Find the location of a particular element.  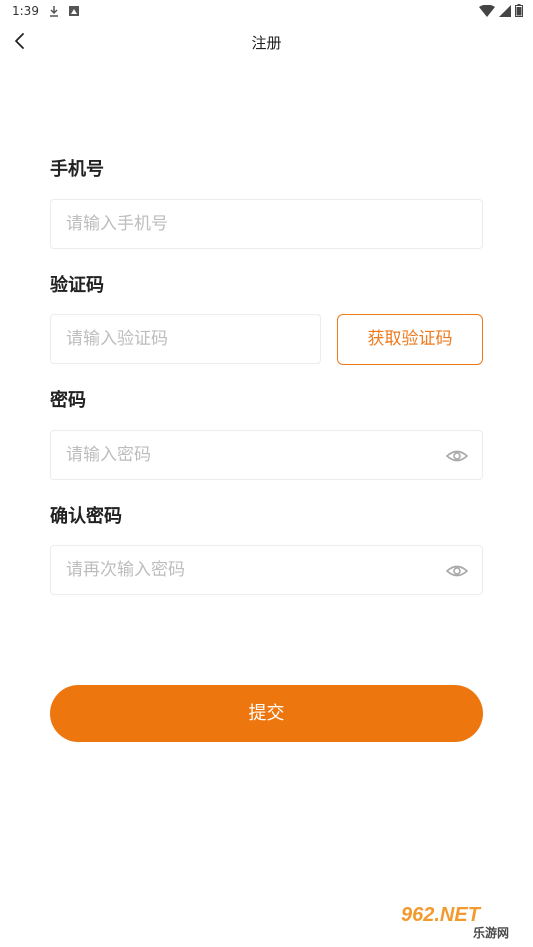

code-field is located at coordinates (185, 339).